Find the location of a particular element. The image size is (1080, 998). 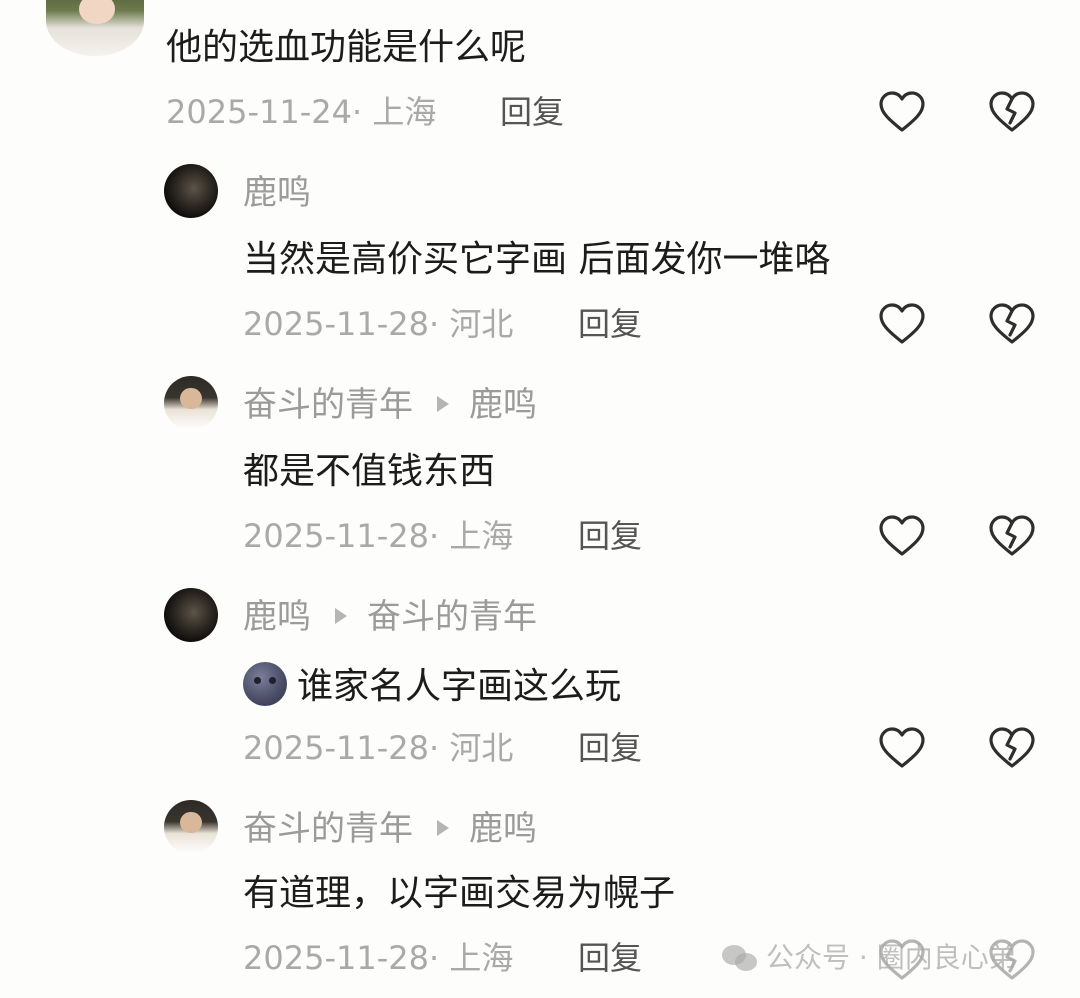

comment-date: 2025-11-24 is located at coordinates (259, 112).